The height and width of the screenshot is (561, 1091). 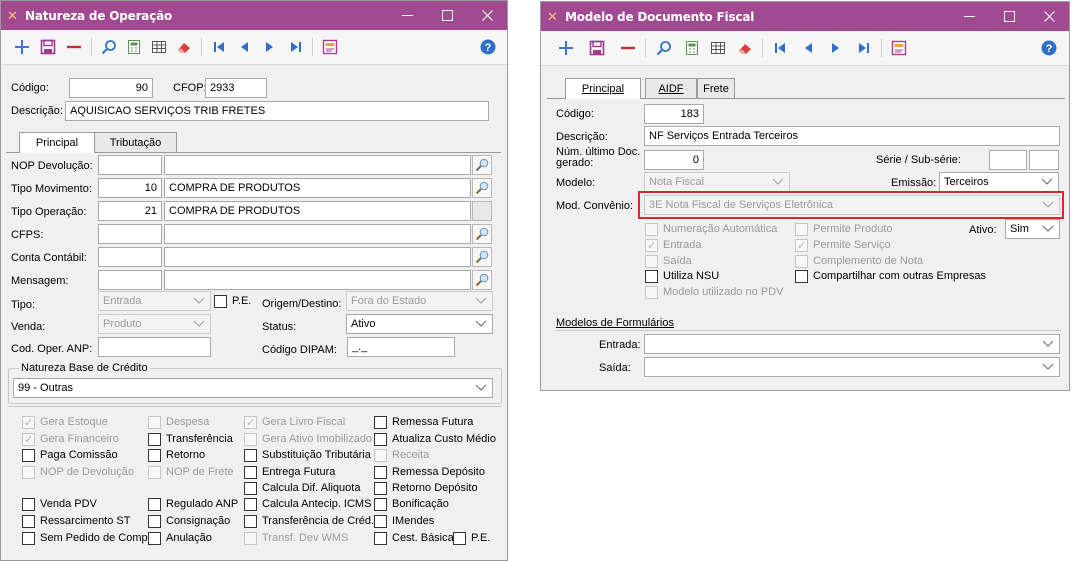 I want to click on gera-ativo-imobilizado-checkbox: Gera Ativo Imobilizado, so click(x=308, y=439).